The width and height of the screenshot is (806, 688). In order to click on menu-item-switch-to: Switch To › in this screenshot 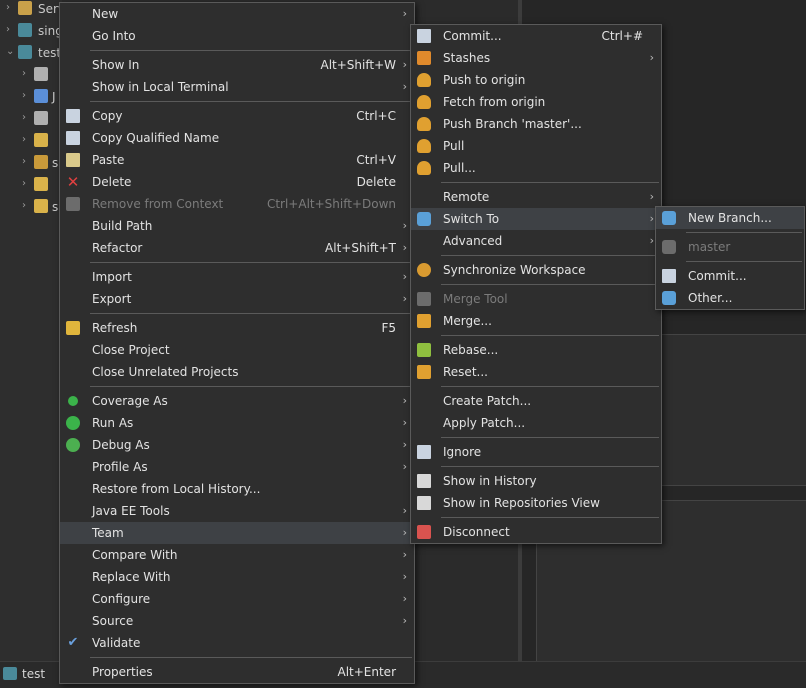, I will do `click(536, 219)`.